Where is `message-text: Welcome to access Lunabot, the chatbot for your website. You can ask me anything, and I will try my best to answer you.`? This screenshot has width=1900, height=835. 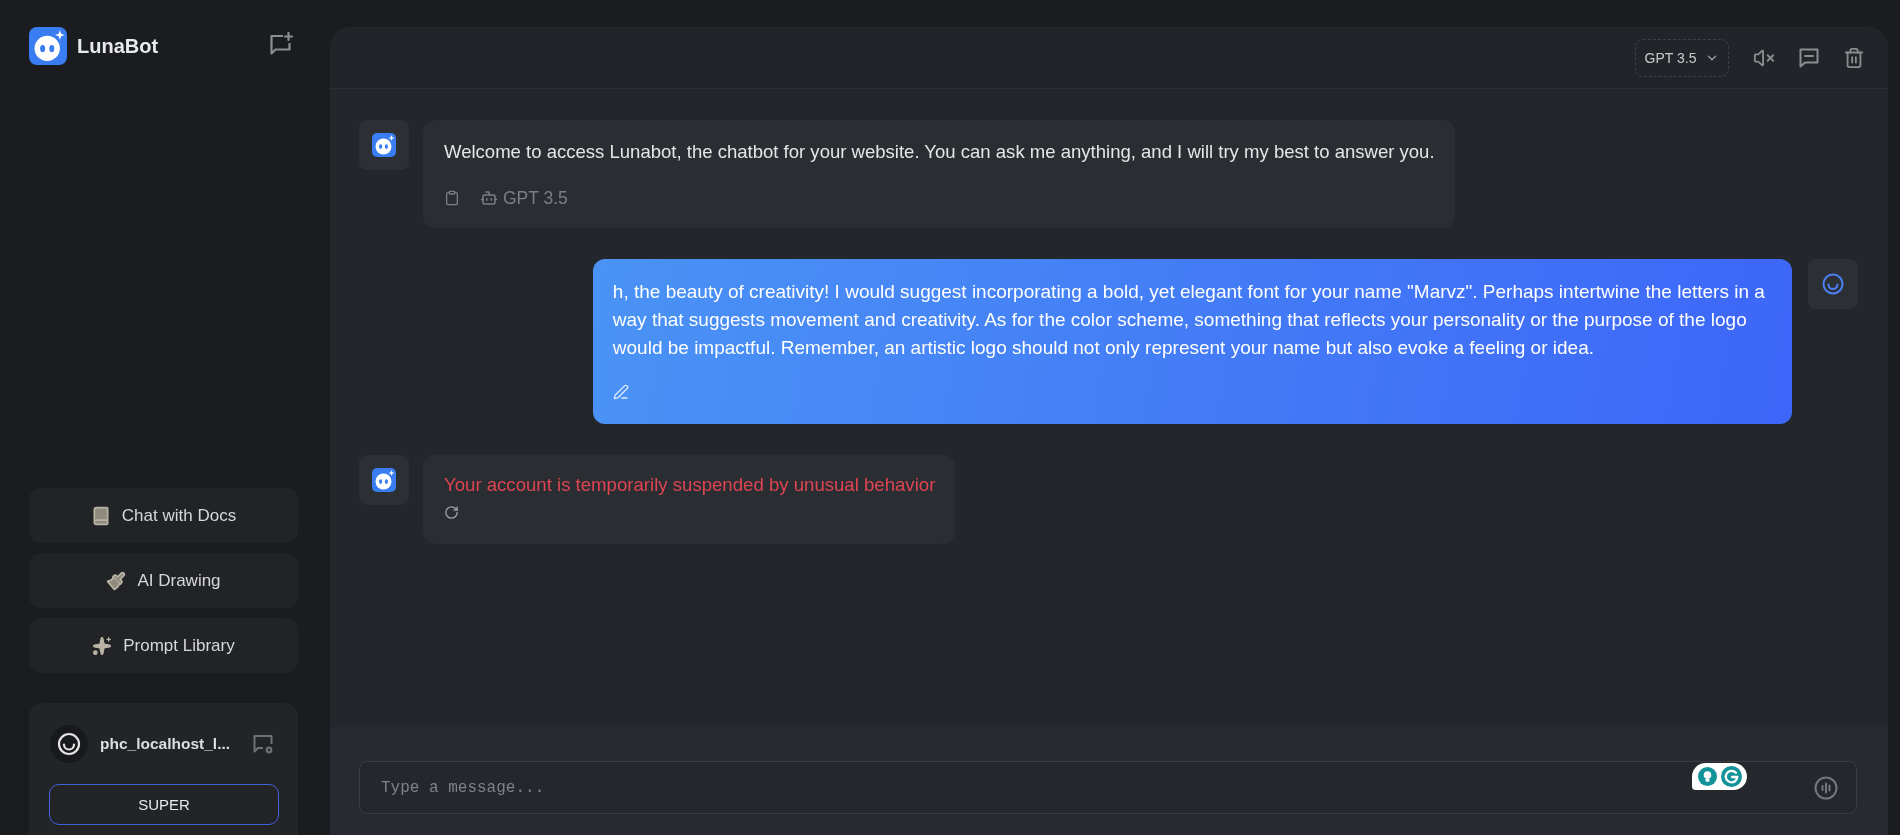 message-text: Welcome to access Lunabot, the chatbot for your website. You can ask me anything, and I will try my best to answer you. is located at coordinates (939, 152).